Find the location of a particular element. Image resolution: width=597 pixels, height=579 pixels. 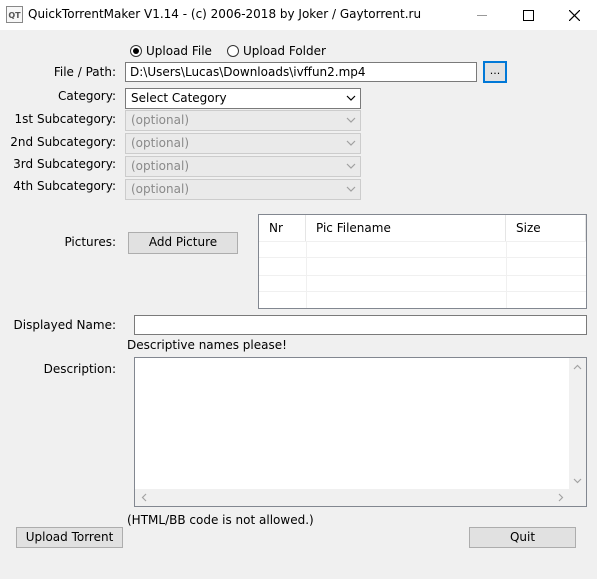

horizontal-scrollbar is located at coordinates (352, 497).